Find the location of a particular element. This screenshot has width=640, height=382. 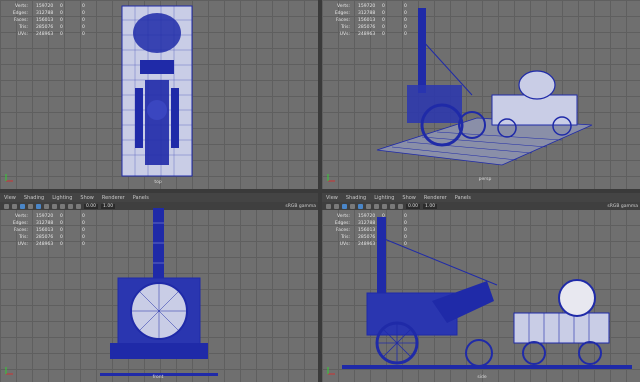

locomotive-top-wireframe is located at coordinates (157, 91).